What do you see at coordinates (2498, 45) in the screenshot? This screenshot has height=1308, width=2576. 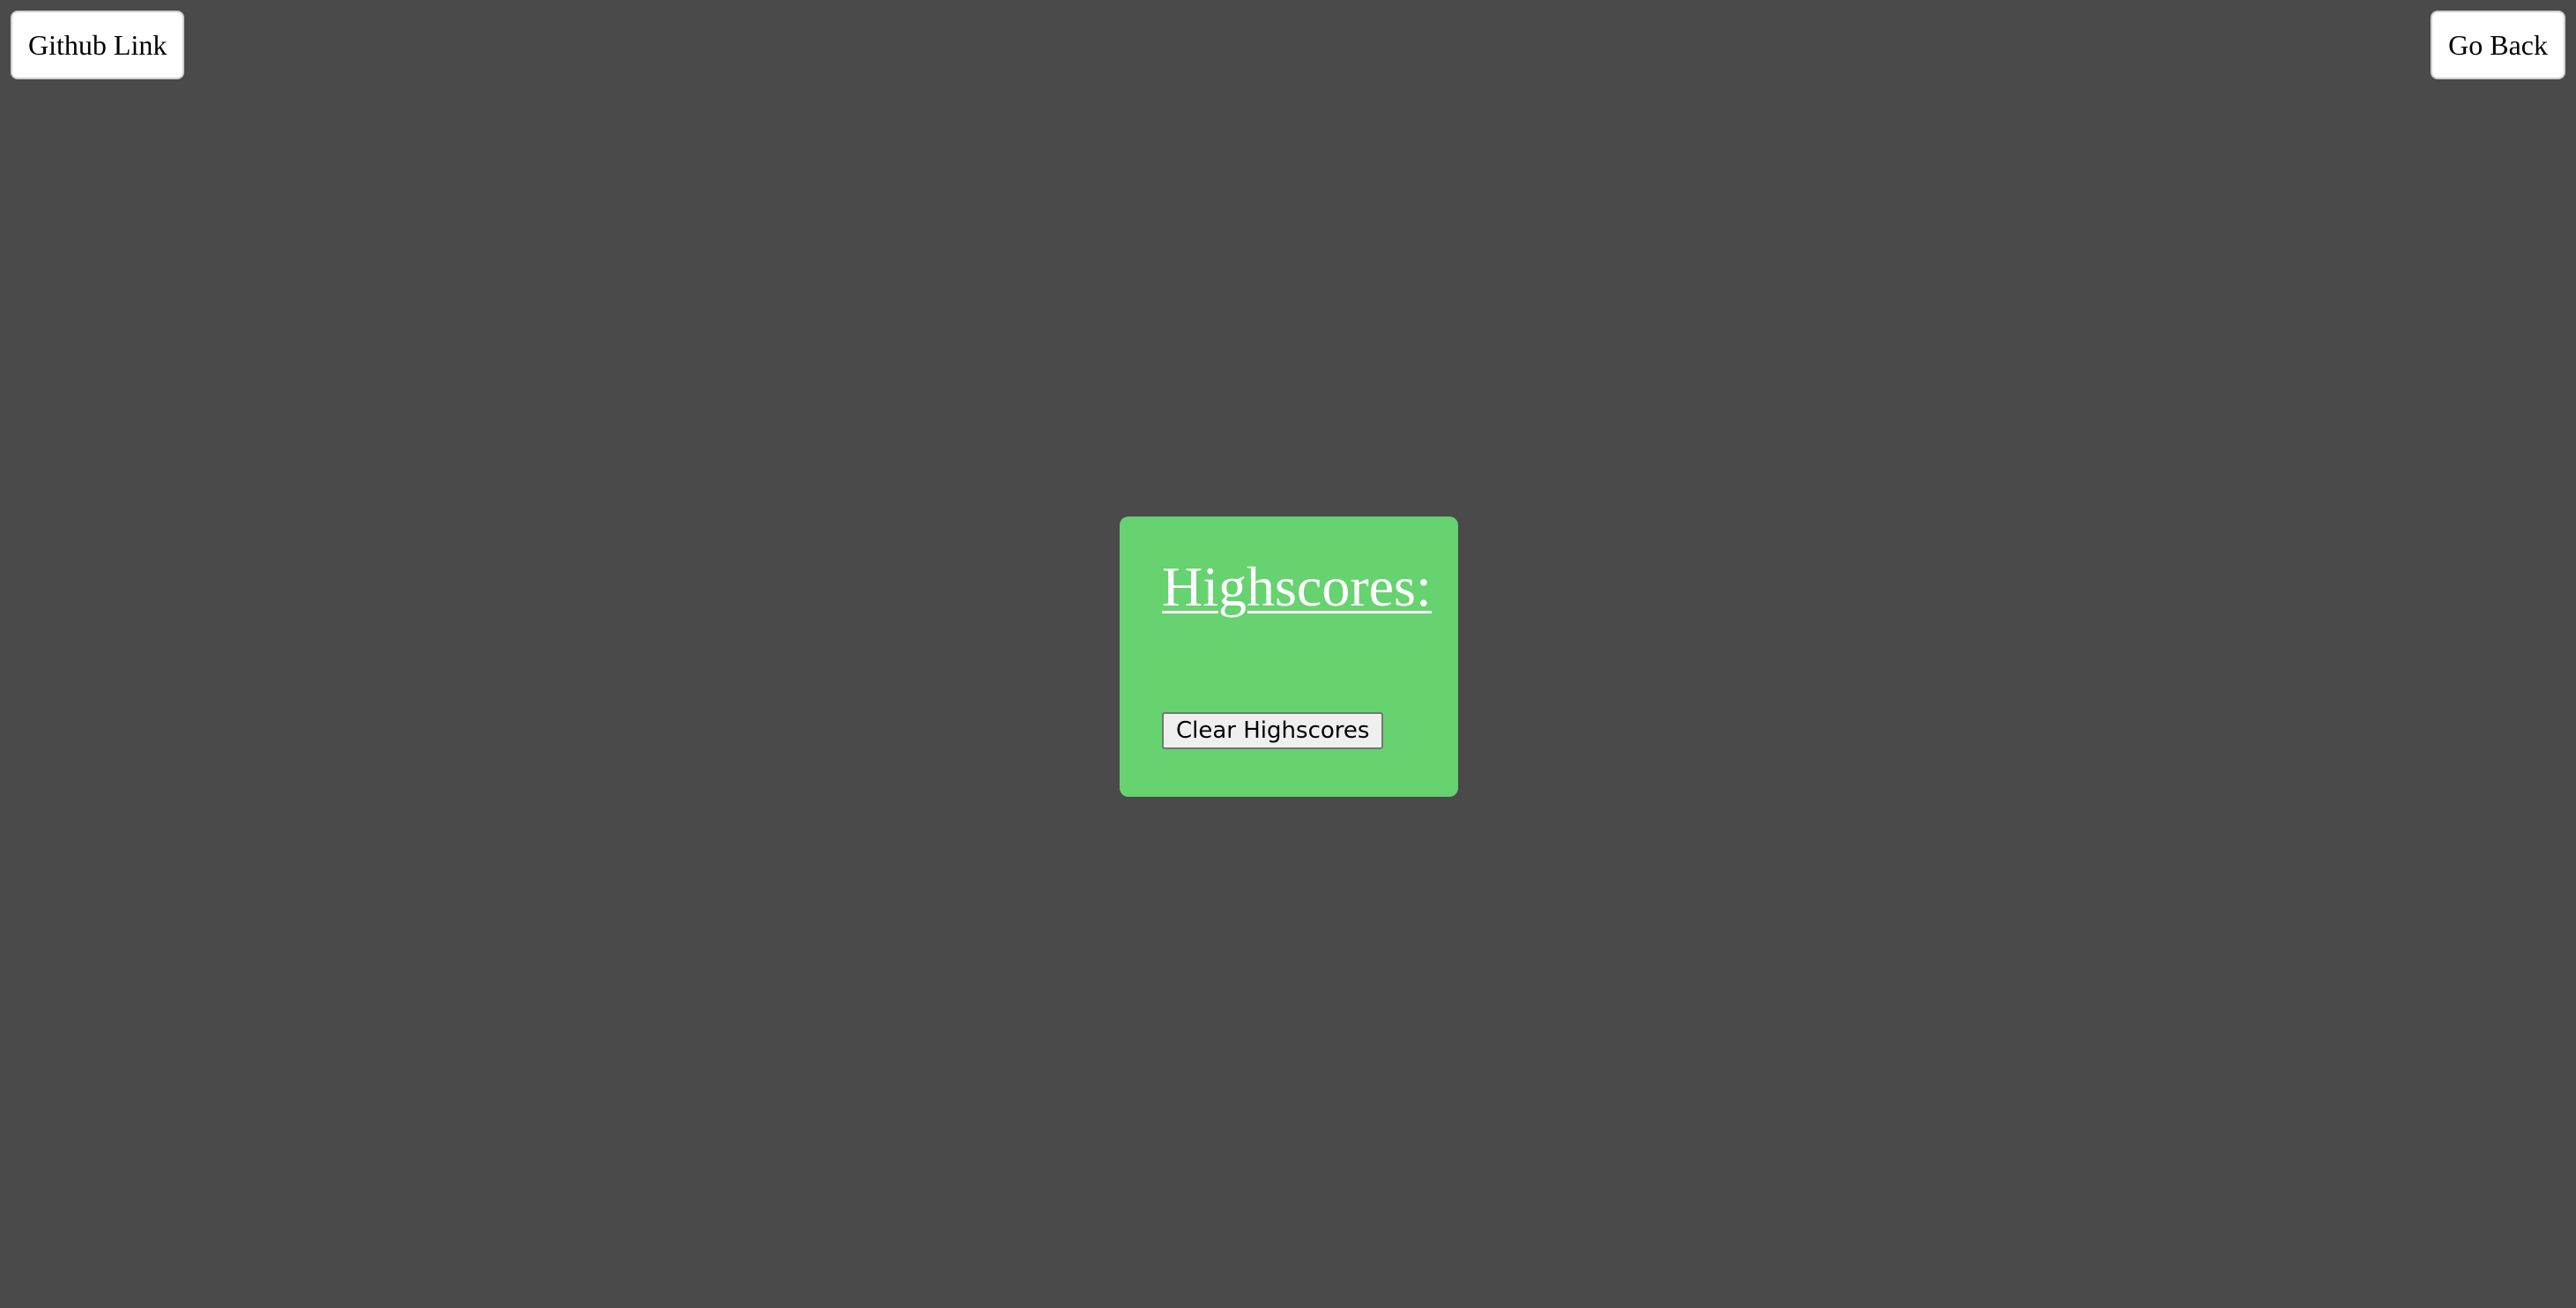 I see `go-back-button: Go Back` at bounding box center [2498, 45].